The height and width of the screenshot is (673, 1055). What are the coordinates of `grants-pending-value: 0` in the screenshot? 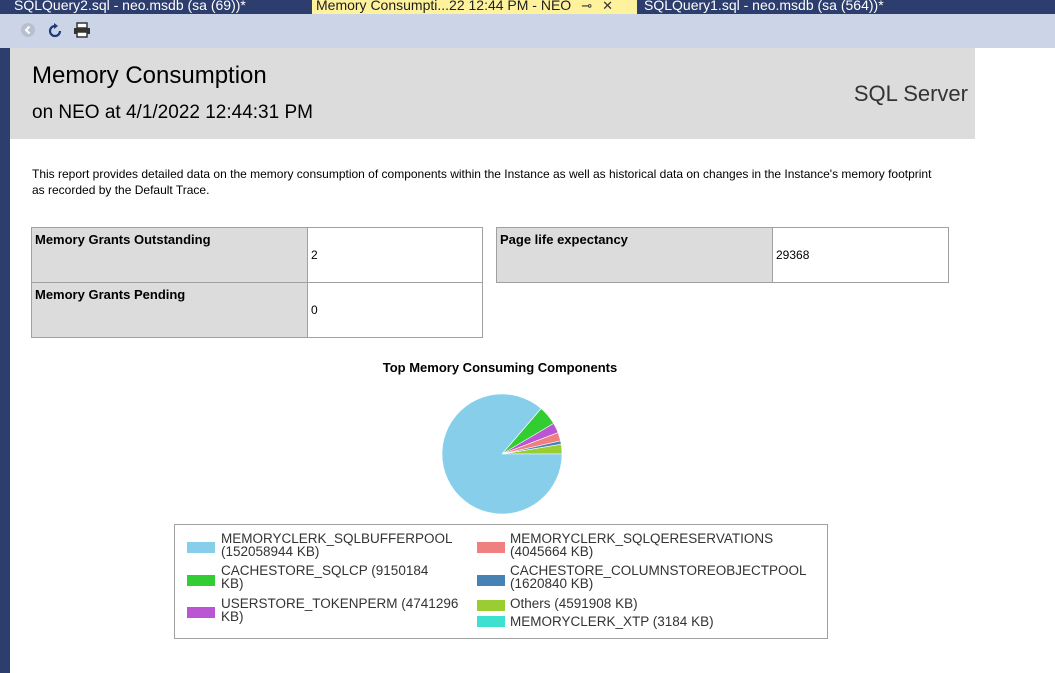 It's located at (395, 310).